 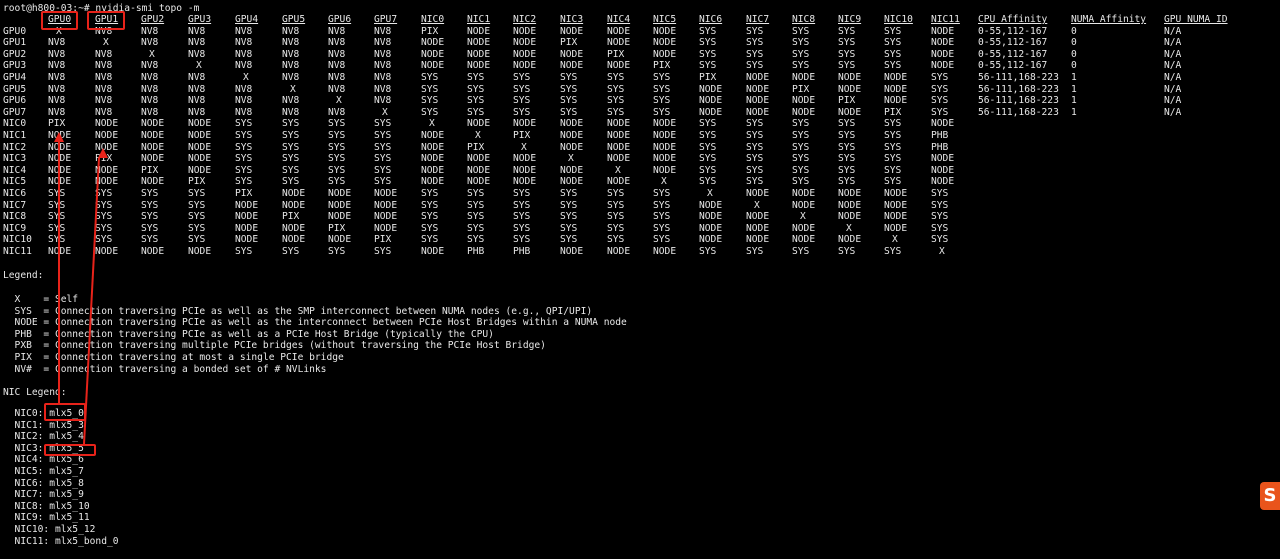 What do you see at coordinates (49, 529) in the screenshot?
I see `nic-legend-item: NIC10: mlx5_12` at bounding box center [49, 529].